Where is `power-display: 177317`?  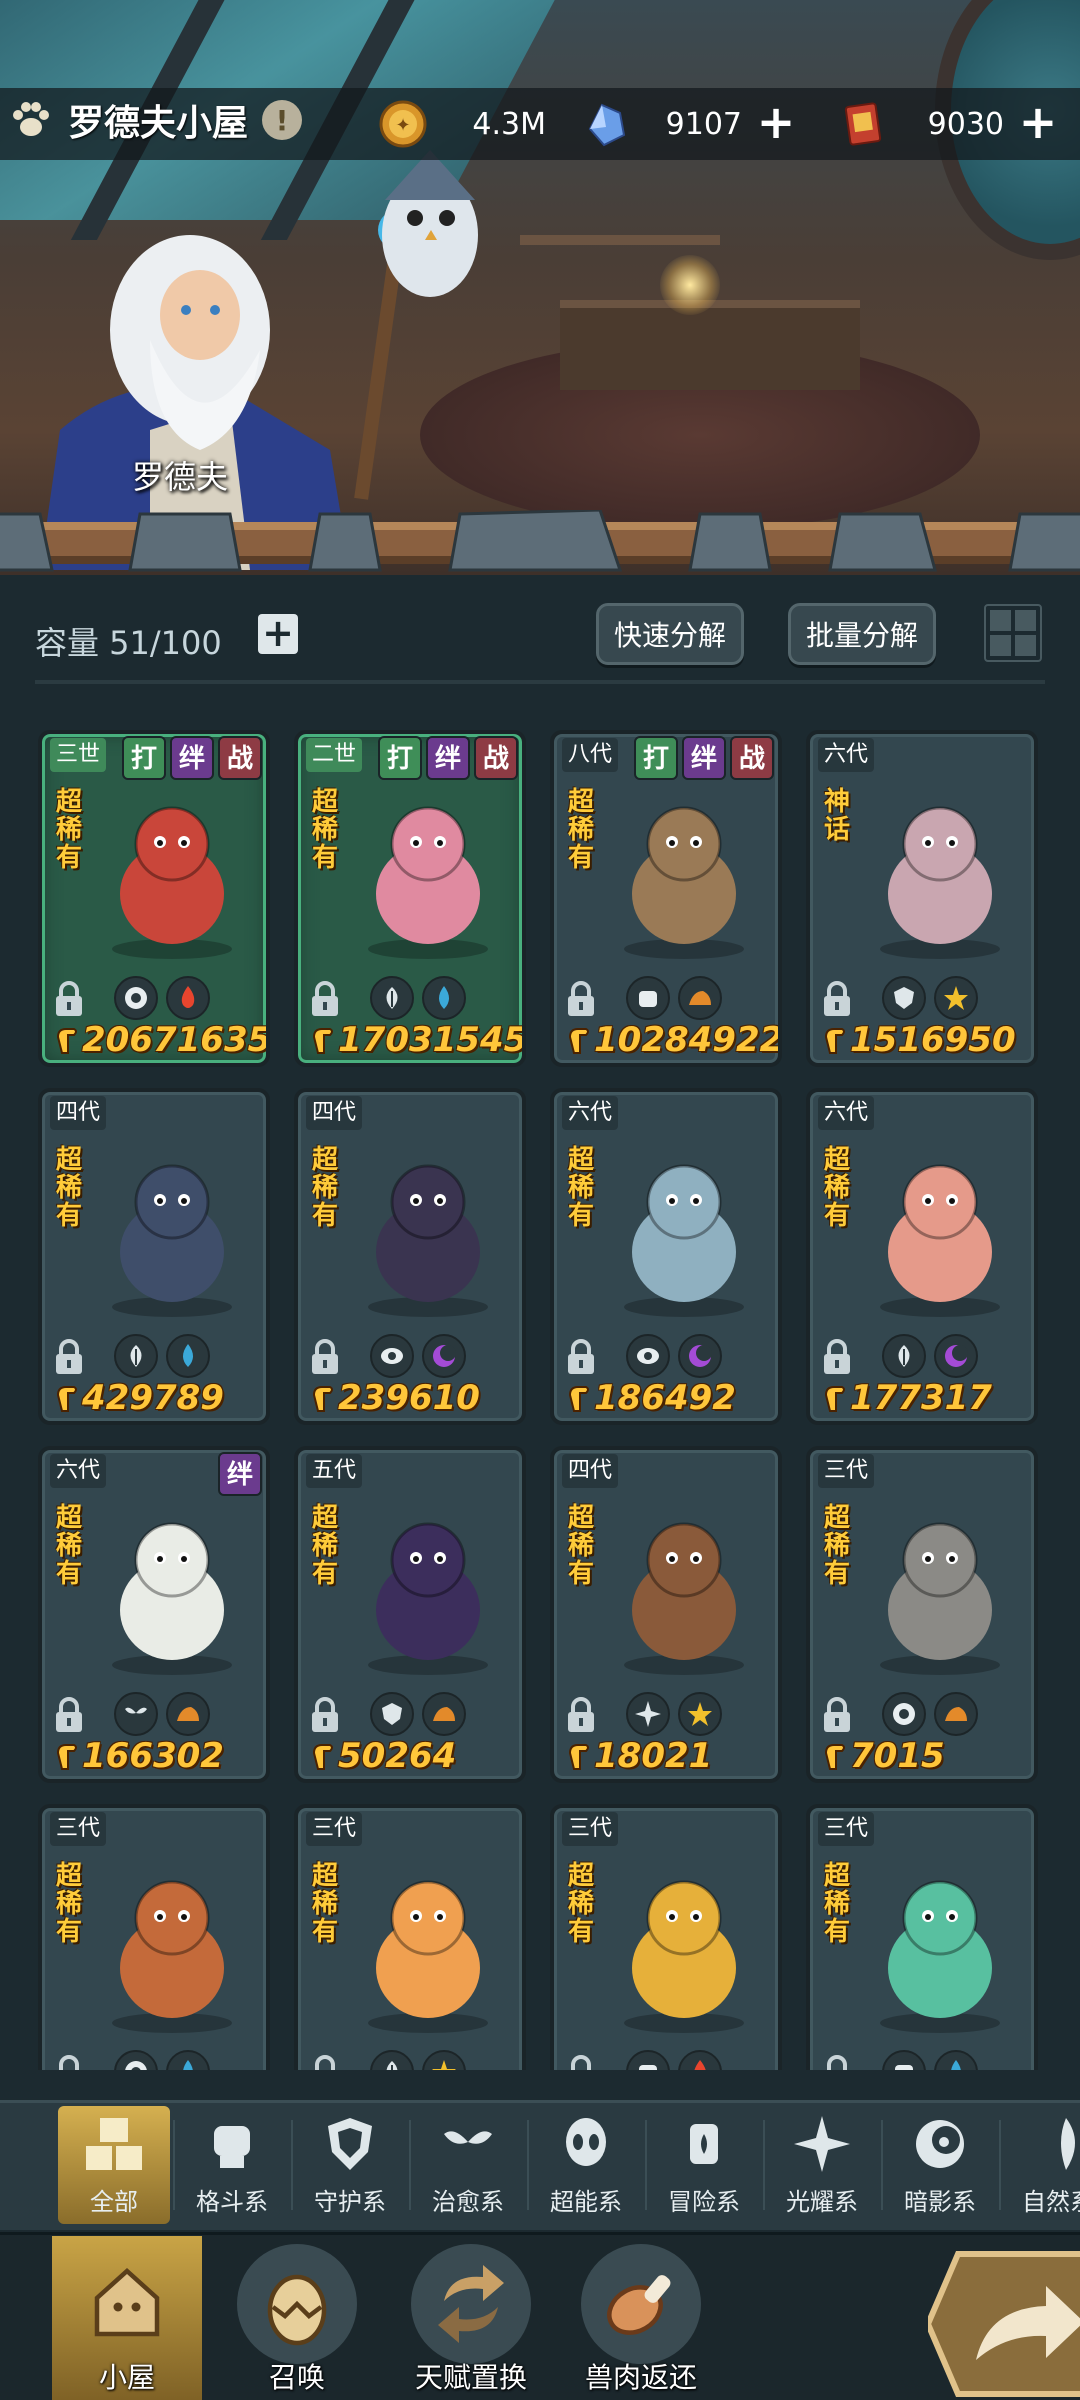 power-display: 177317 is located at coordinates (906, 1398).